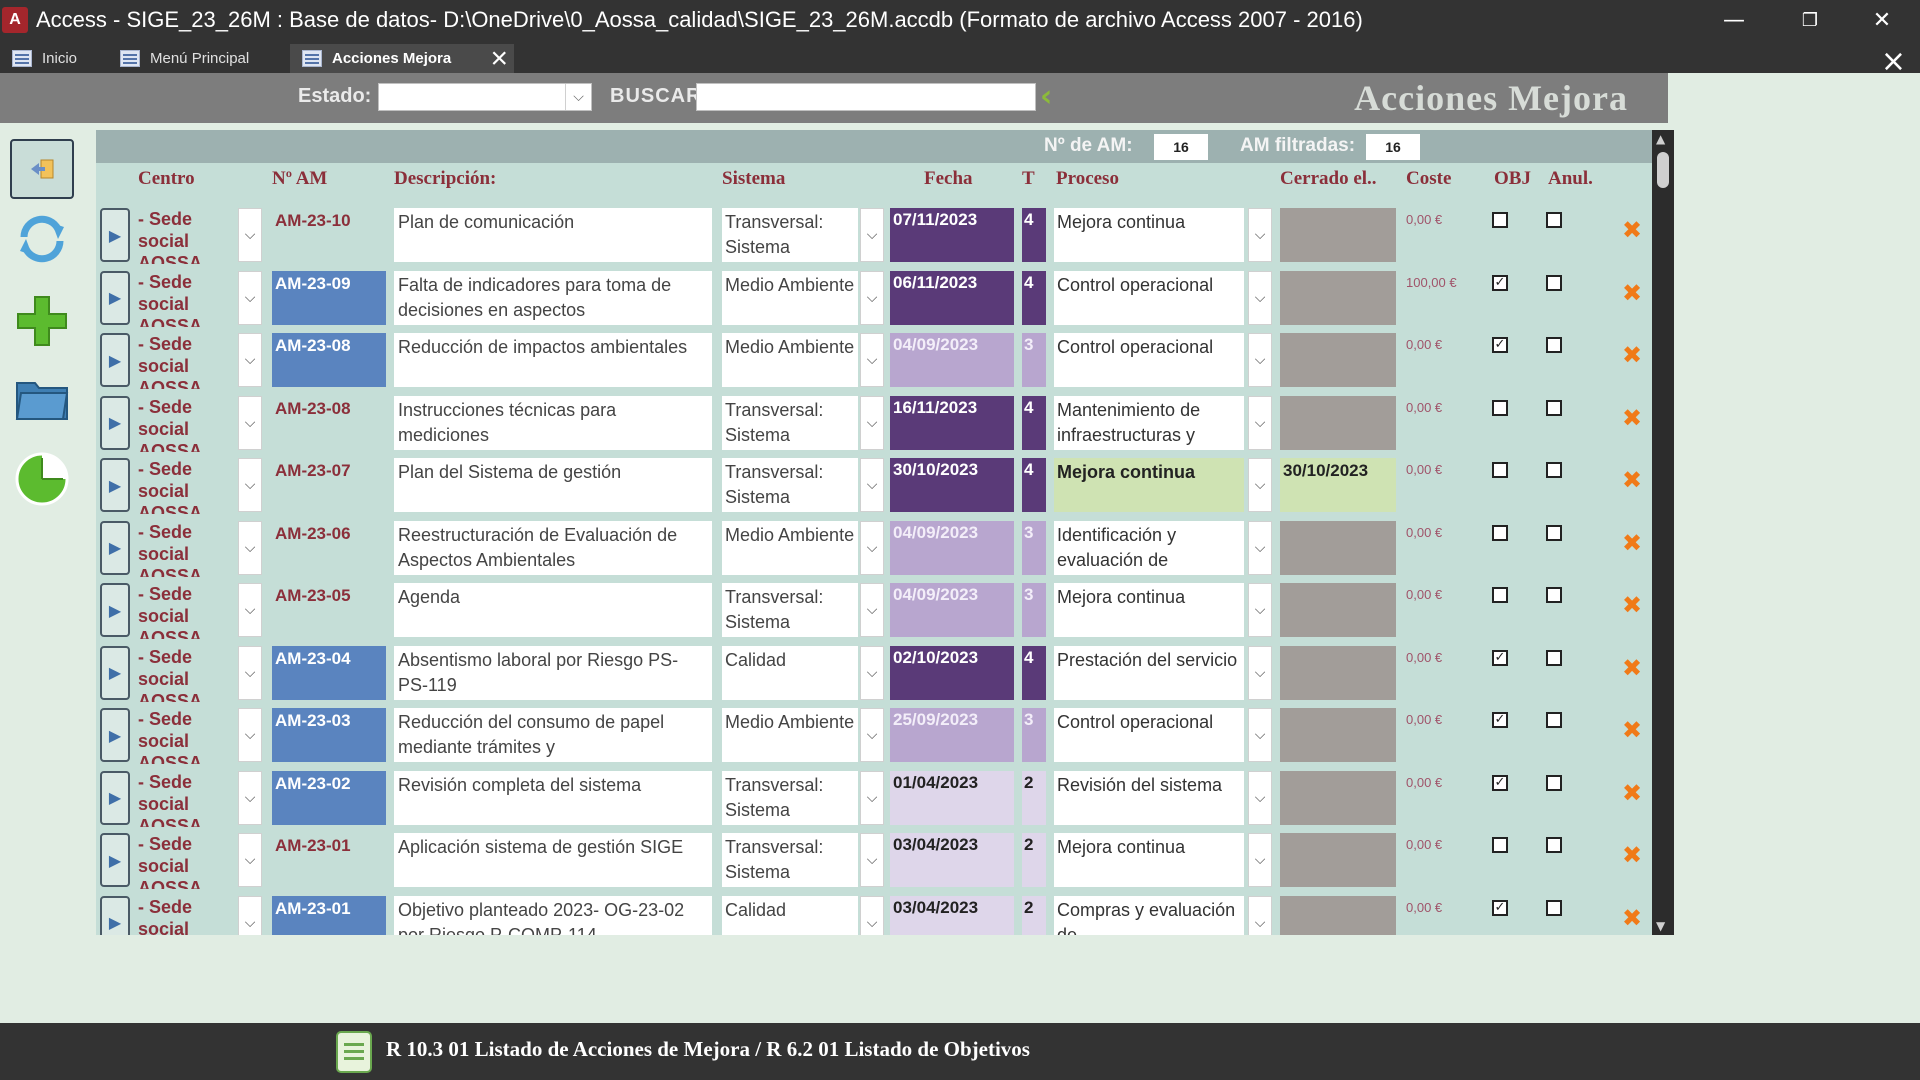  I want to click on am-number: AM-23-01, so click(329, 860).